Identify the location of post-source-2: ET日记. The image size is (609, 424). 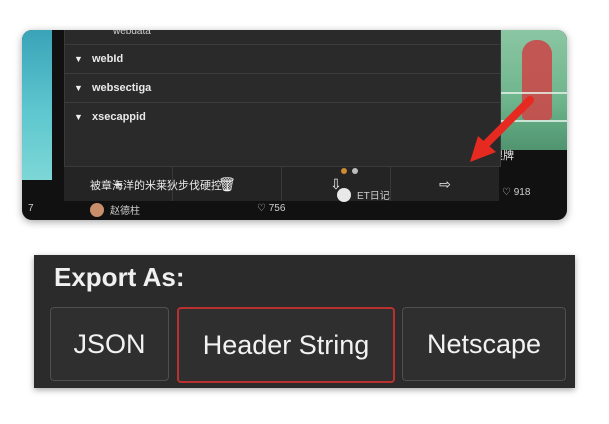
(363, 194).